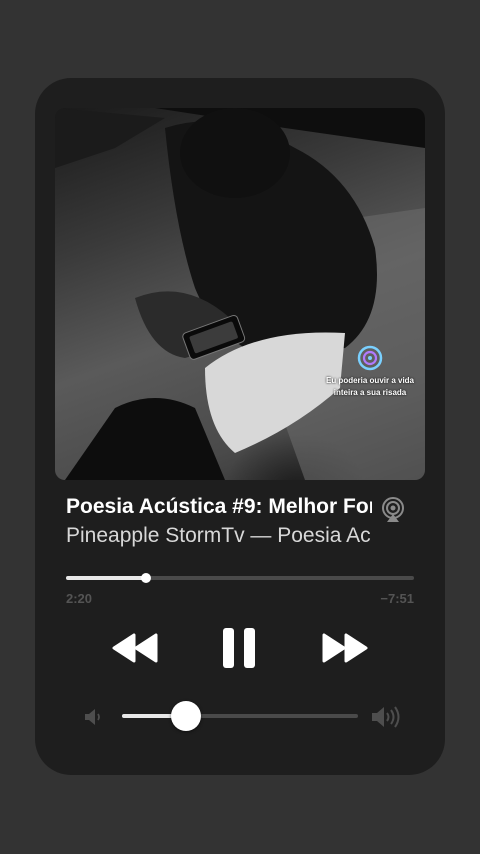 The height and width of the screenshot is (854, 480). What do you see at coordinates (106, 578) in the screenshot?
I see `progress-fill` at bounding box center [106, 578].